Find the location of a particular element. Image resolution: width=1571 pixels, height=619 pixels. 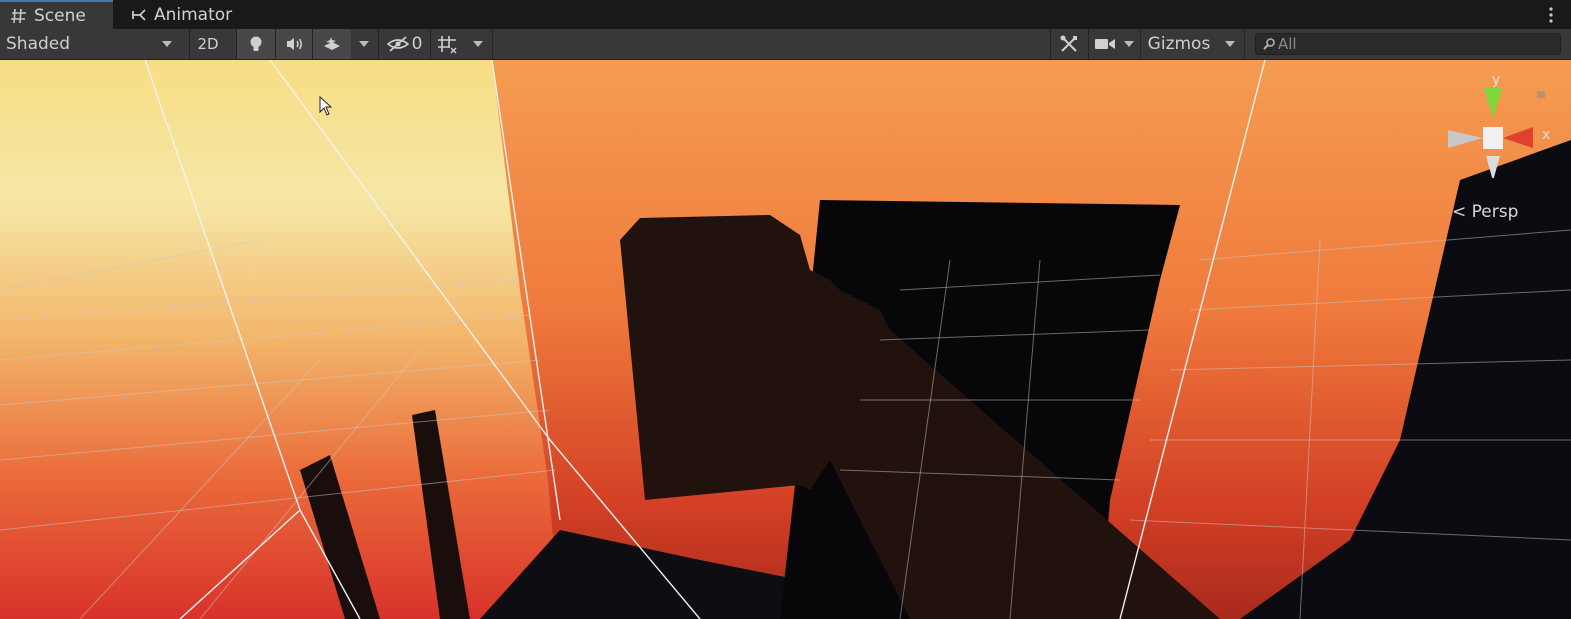

draw-mode-label: Shaded is located at coordinates (38, 44).